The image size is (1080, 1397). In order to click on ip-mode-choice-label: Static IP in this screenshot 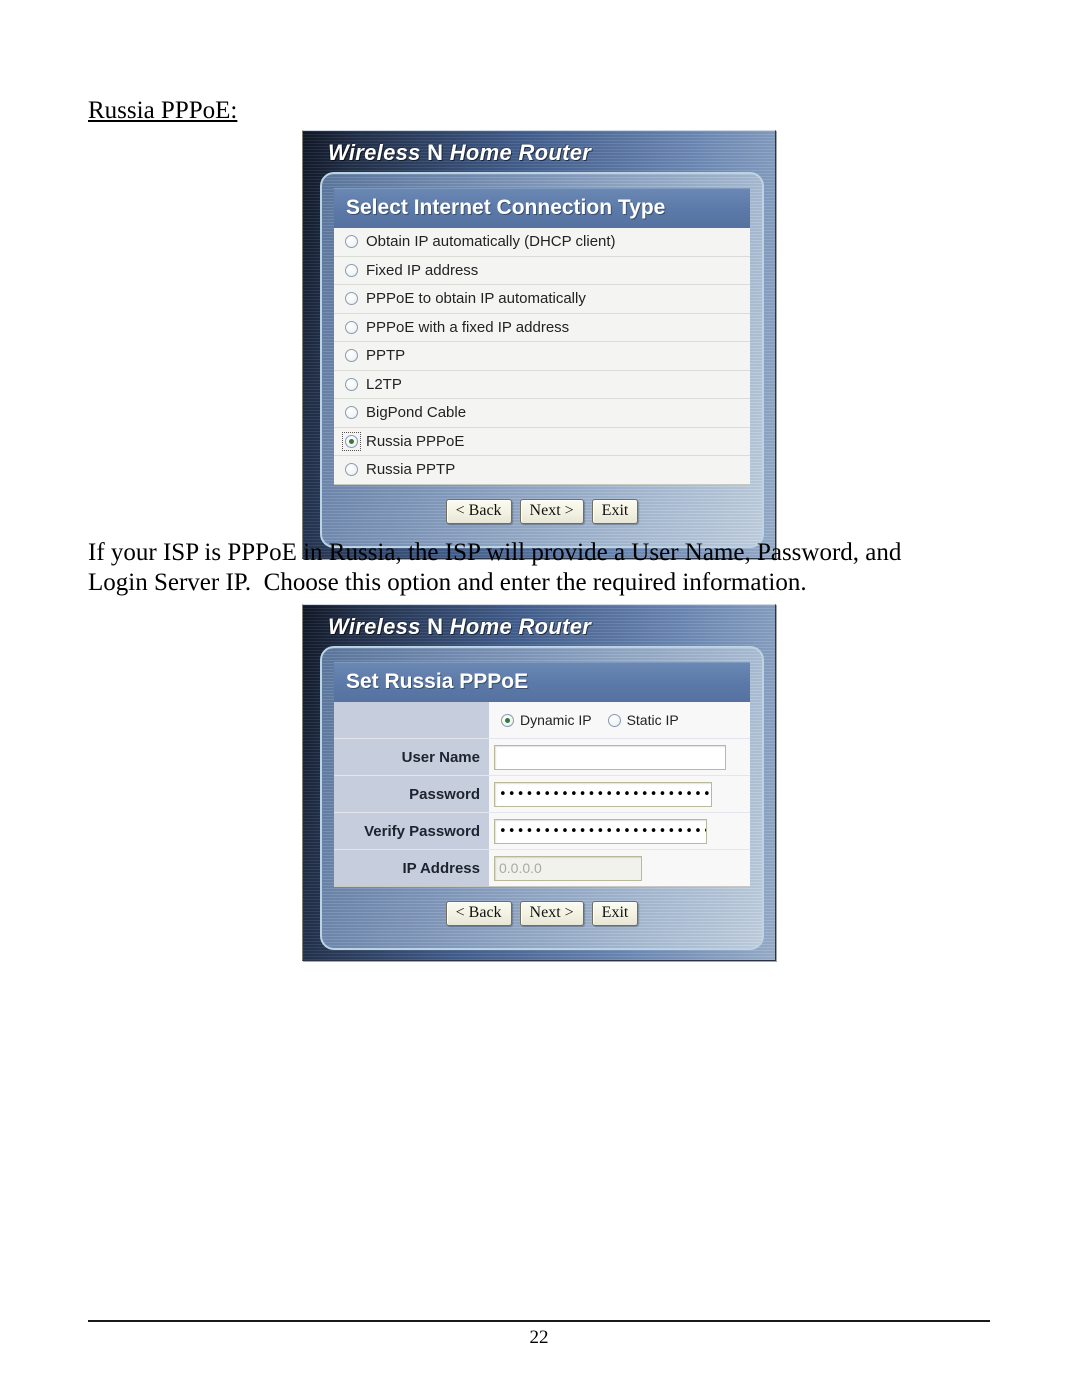, I will do `click(652, 720)`.